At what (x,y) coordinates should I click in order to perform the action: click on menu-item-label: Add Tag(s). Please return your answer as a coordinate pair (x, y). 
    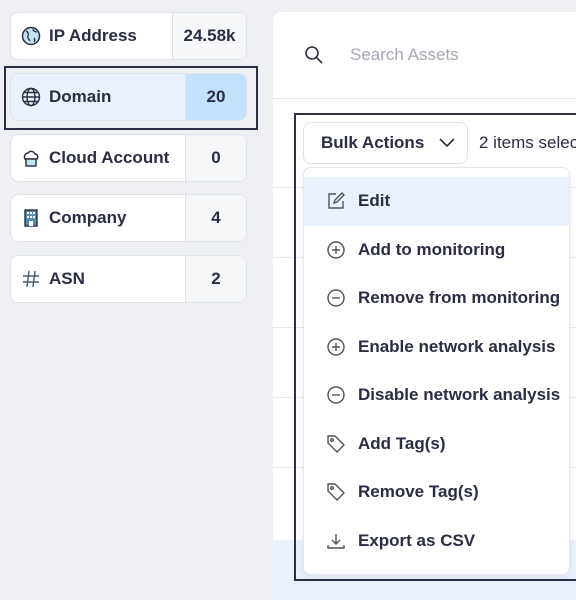
    Looking at the image, I should click on (402, 443).